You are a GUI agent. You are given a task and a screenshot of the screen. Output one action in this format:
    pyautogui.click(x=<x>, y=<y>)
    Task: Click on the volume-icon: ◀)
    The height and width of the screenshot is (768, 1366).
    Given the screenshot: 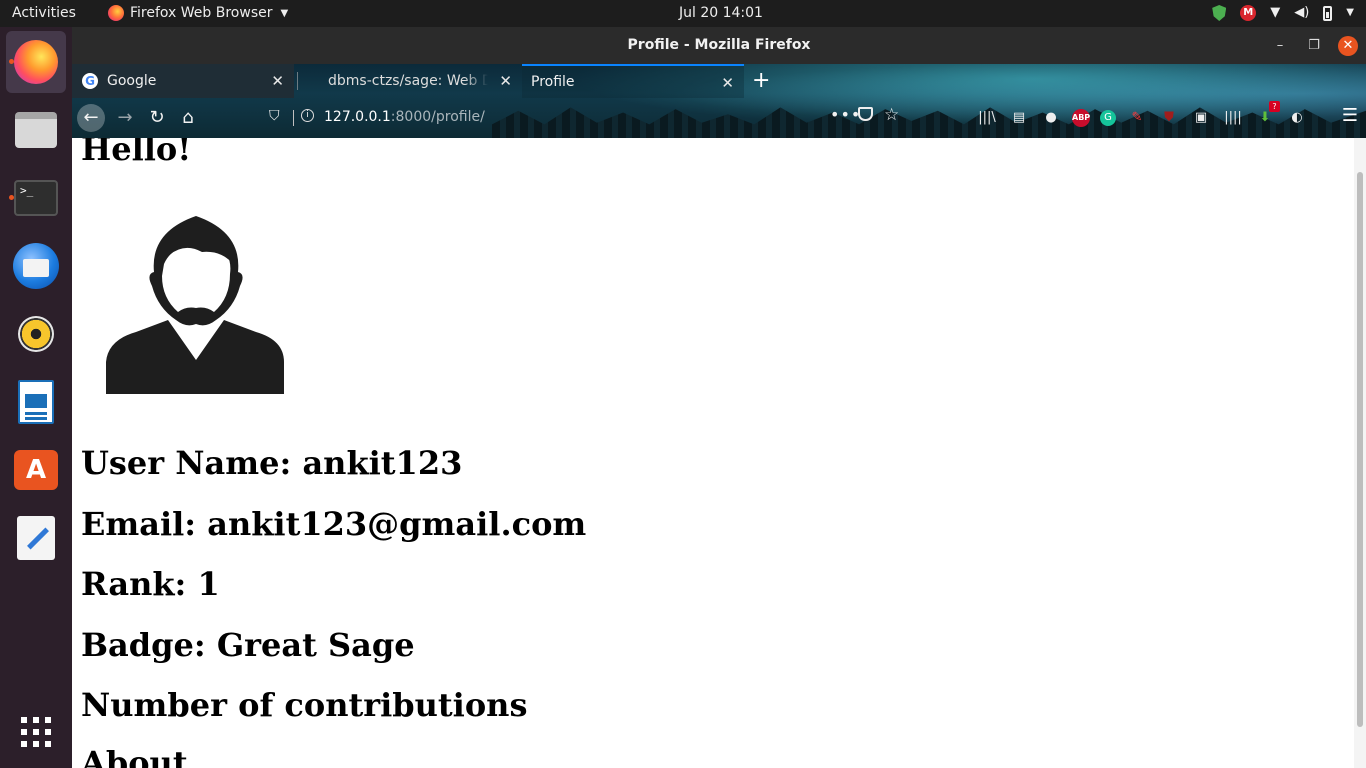 What is the action you would take?
    pyautogui.click(x=1301, y=13)
    